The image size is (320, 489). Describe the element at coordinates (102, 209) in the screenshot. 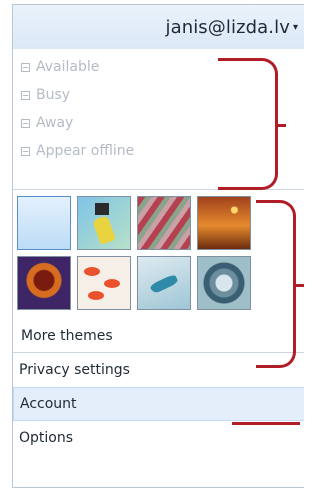

I see `theme-hat` at that location.